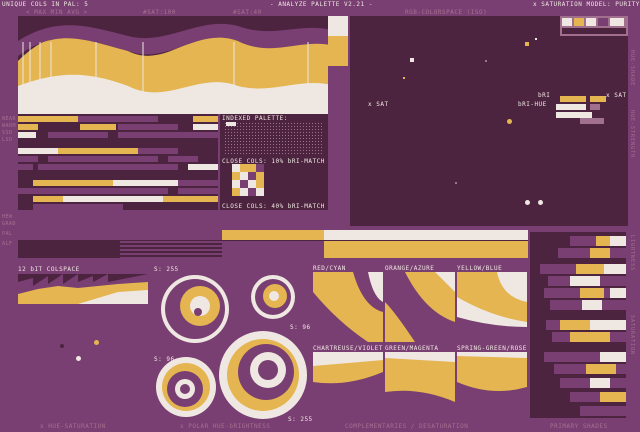  Describe the element at coordinates (73, 426) in the screenshot. I see `footer-hue-saturation: x HUE-SATURATION` at that location.